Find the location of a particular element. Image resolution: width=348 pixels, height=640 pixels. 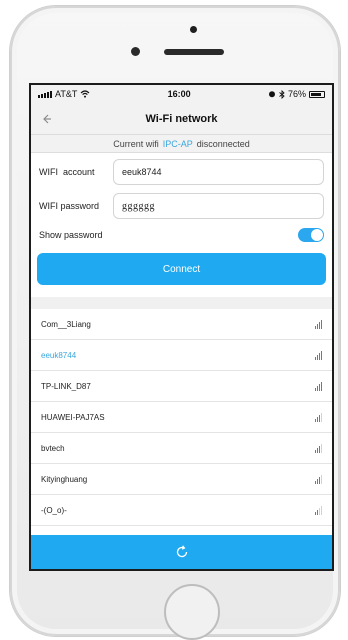

wifi-name: Com__3Liang is located at coordinates (66, 324).